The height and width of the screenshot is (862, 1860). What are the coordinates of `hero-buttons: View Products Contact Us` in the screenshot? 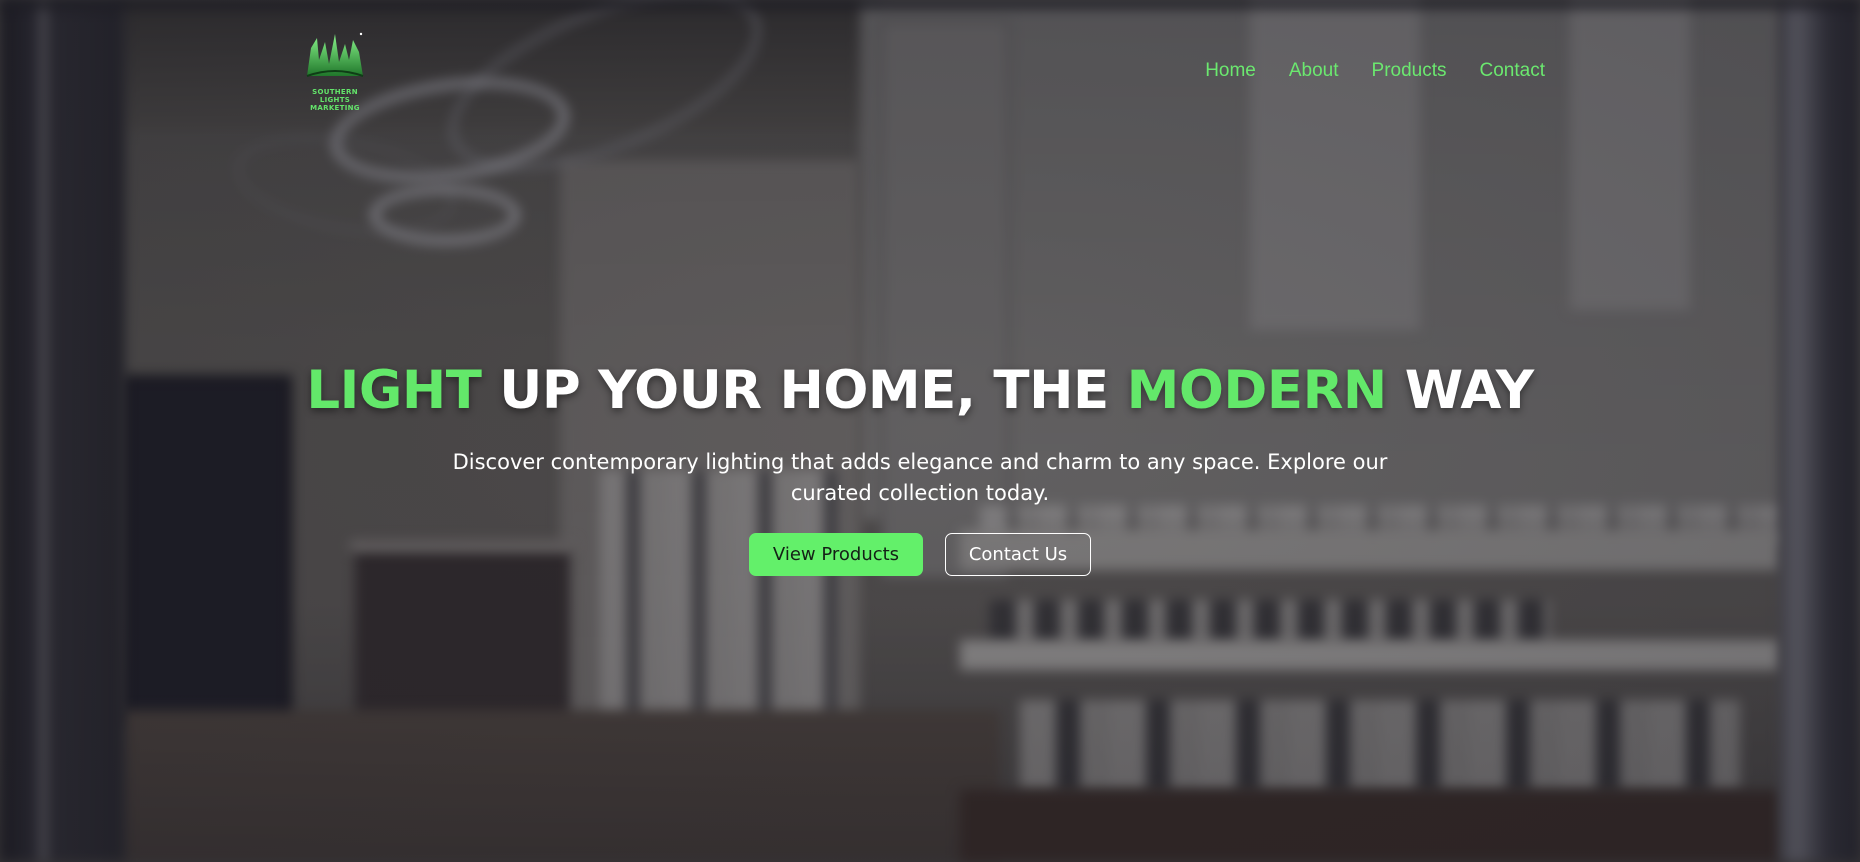 It's located at (920, 554).